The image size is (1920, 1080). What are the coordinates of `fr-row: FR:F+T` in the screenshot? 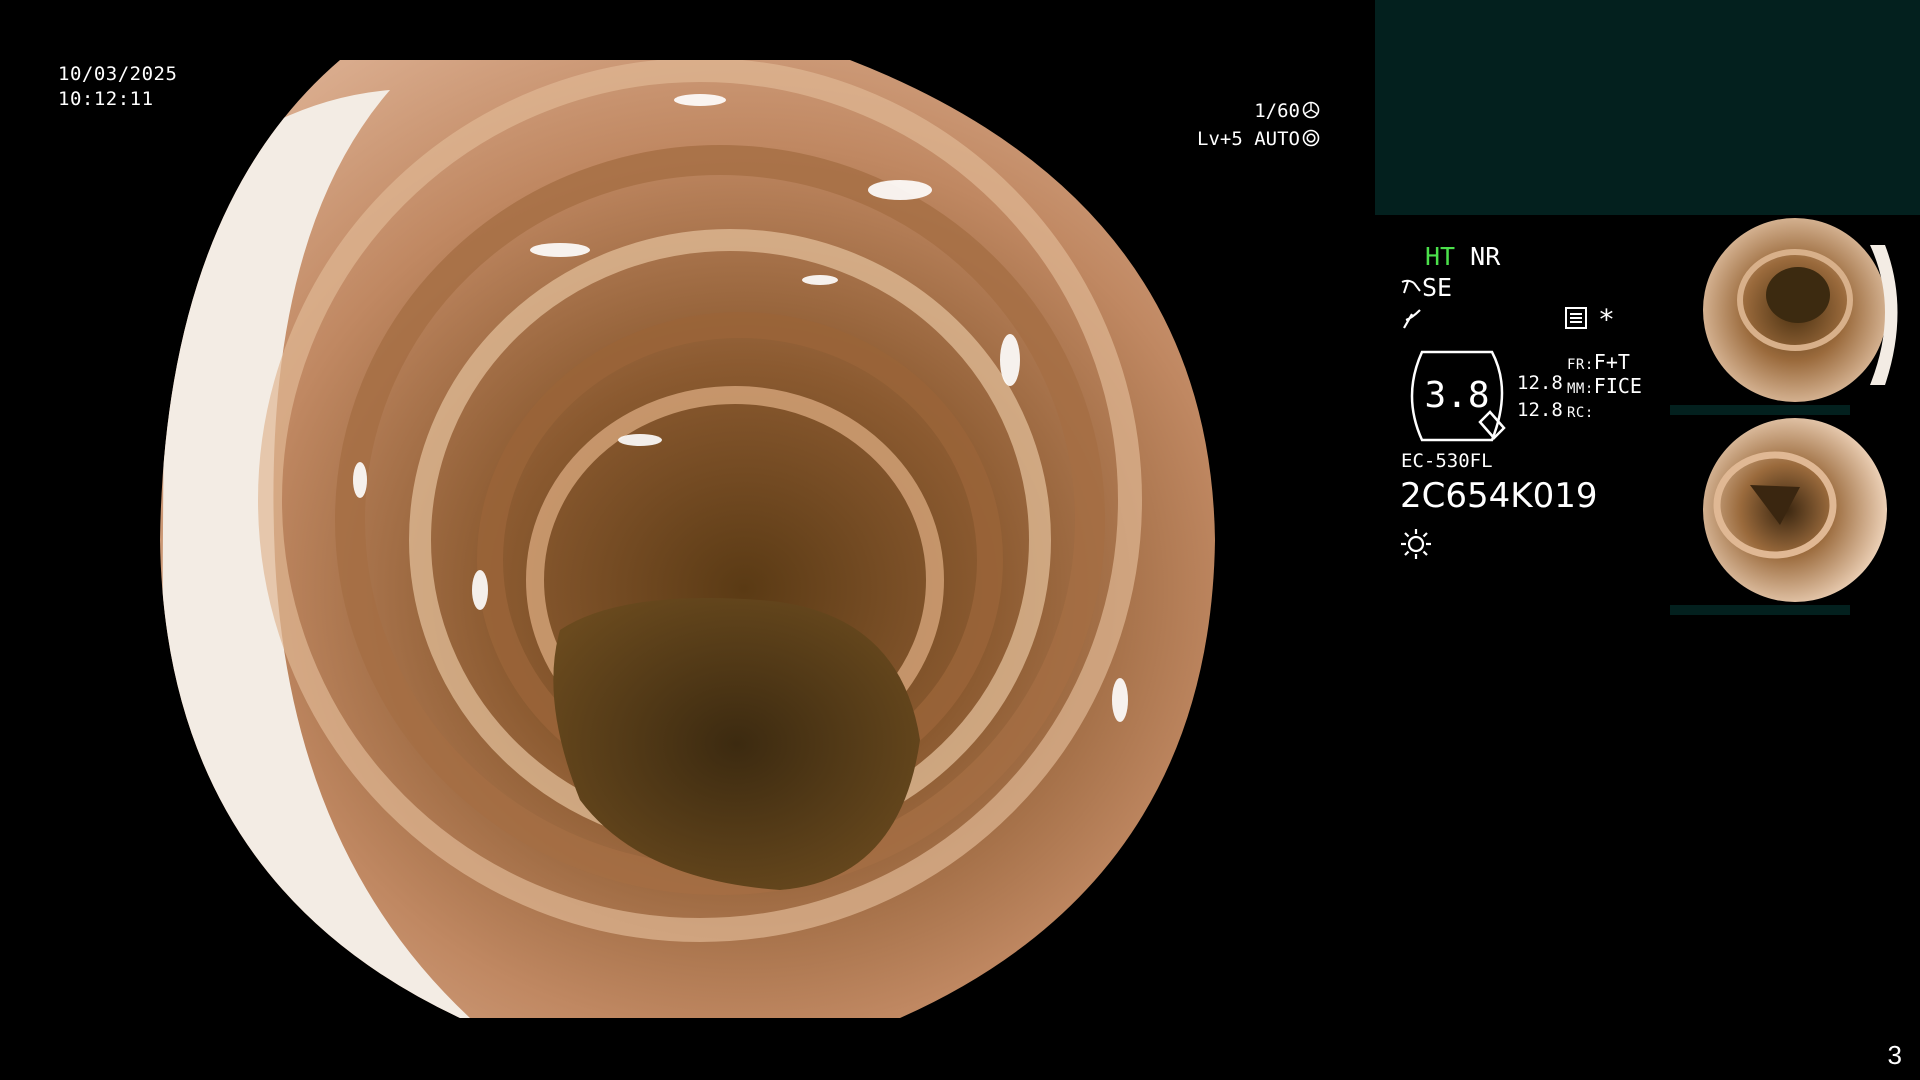 It's located at (1598, 362).